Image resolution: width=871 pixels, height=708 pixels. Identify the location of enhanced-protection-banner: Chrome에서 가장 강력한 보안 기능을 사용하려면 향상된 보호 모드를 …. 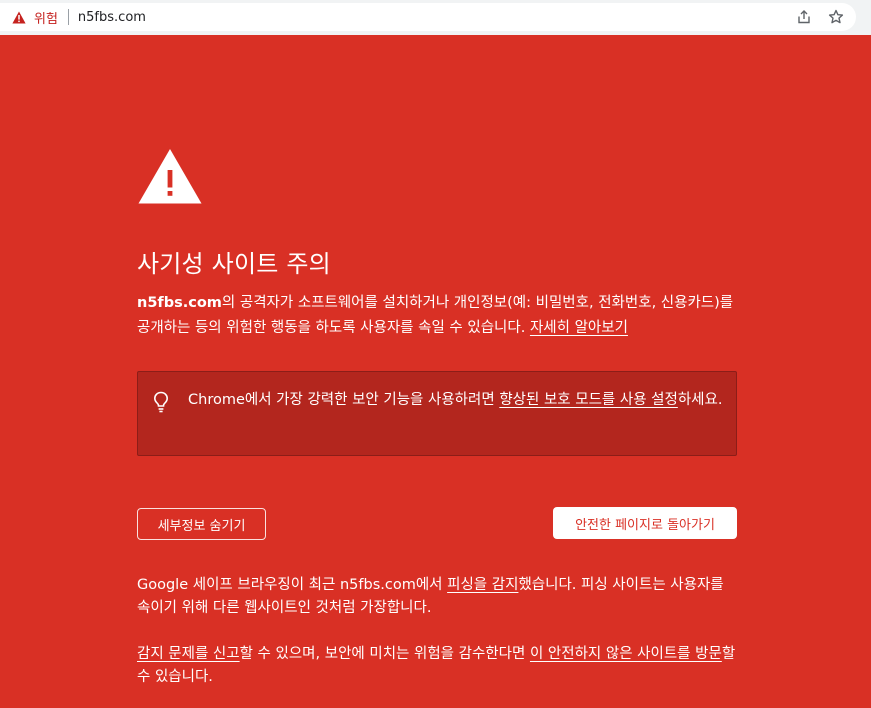
(437, 413).